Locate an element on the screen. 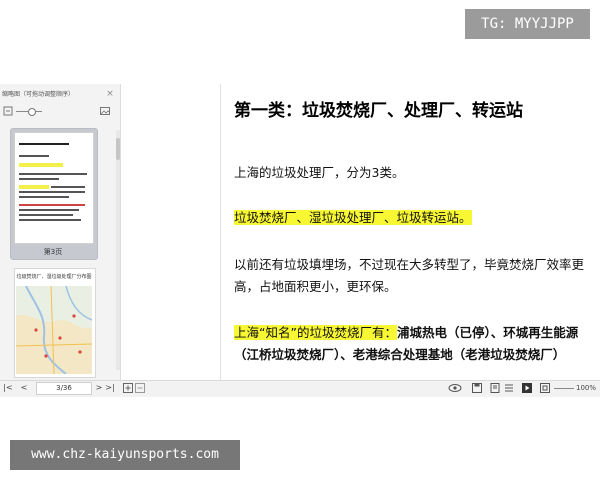  save-icon is located at coordinates (477, 388).